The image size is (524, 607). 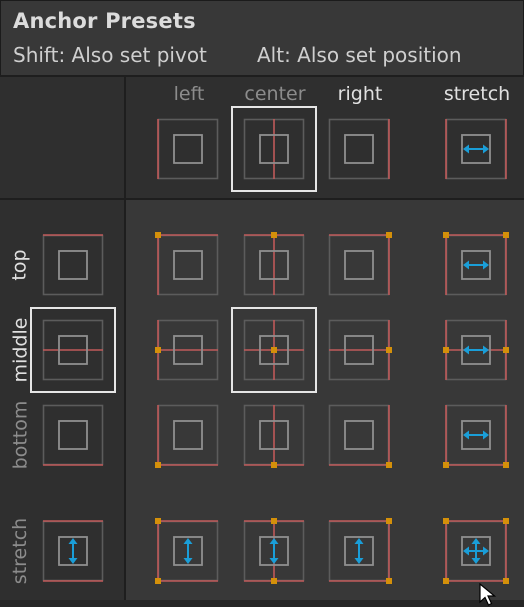 What do you see at coordinates (62, 137) in the screenshot?
I see `corner-cell` at bounding box center [62, 137].